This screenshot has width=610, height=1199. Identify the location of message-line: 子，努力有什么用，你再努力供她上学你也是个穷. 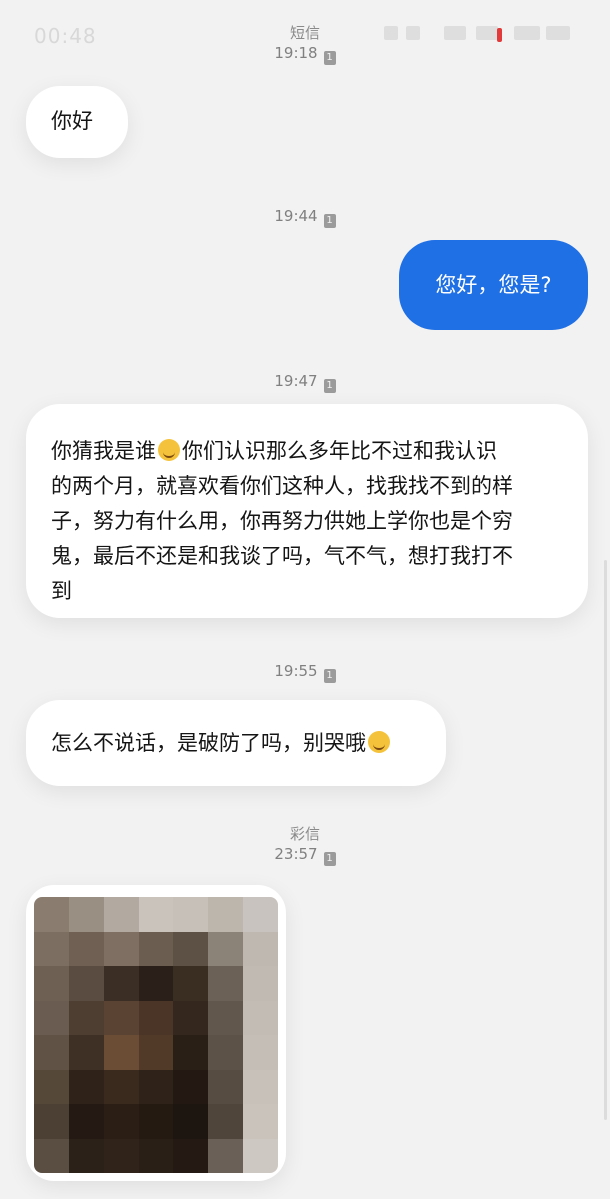
(282, 521).